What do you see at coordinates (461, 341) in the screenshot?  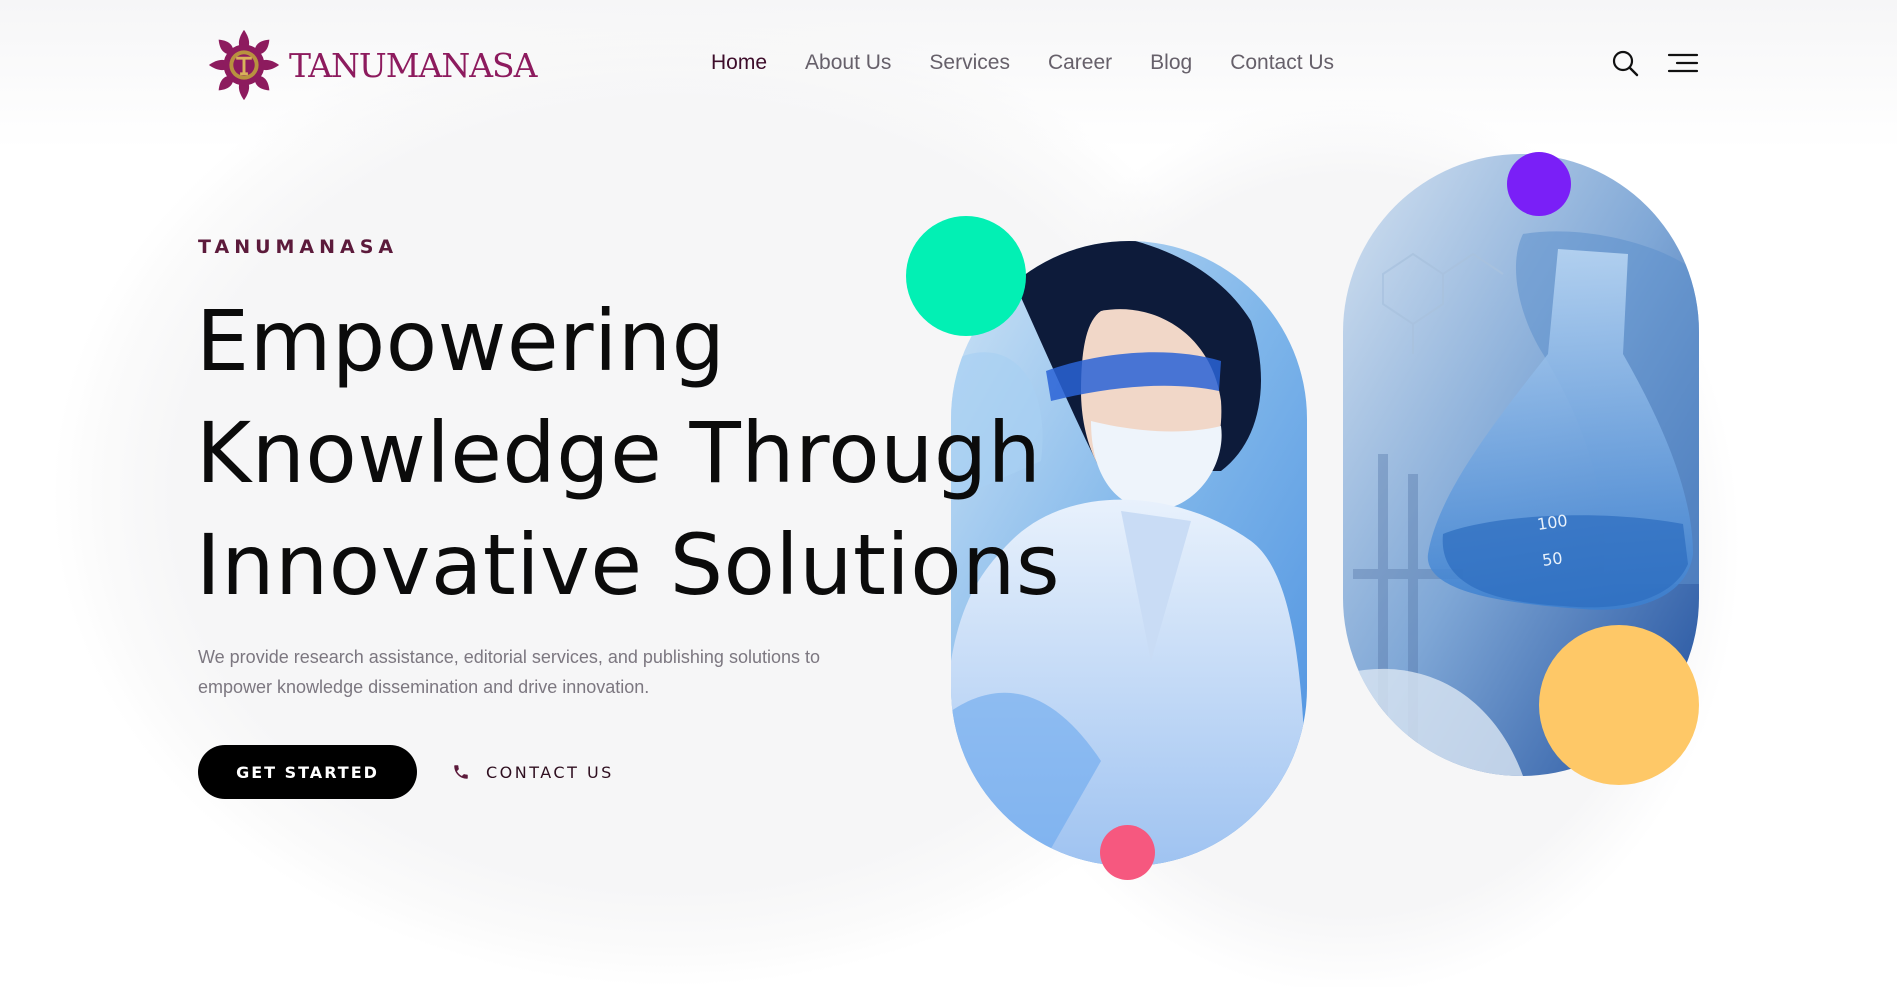 I see `hero-title-line: Empowering` at bounding box center [461, 341].